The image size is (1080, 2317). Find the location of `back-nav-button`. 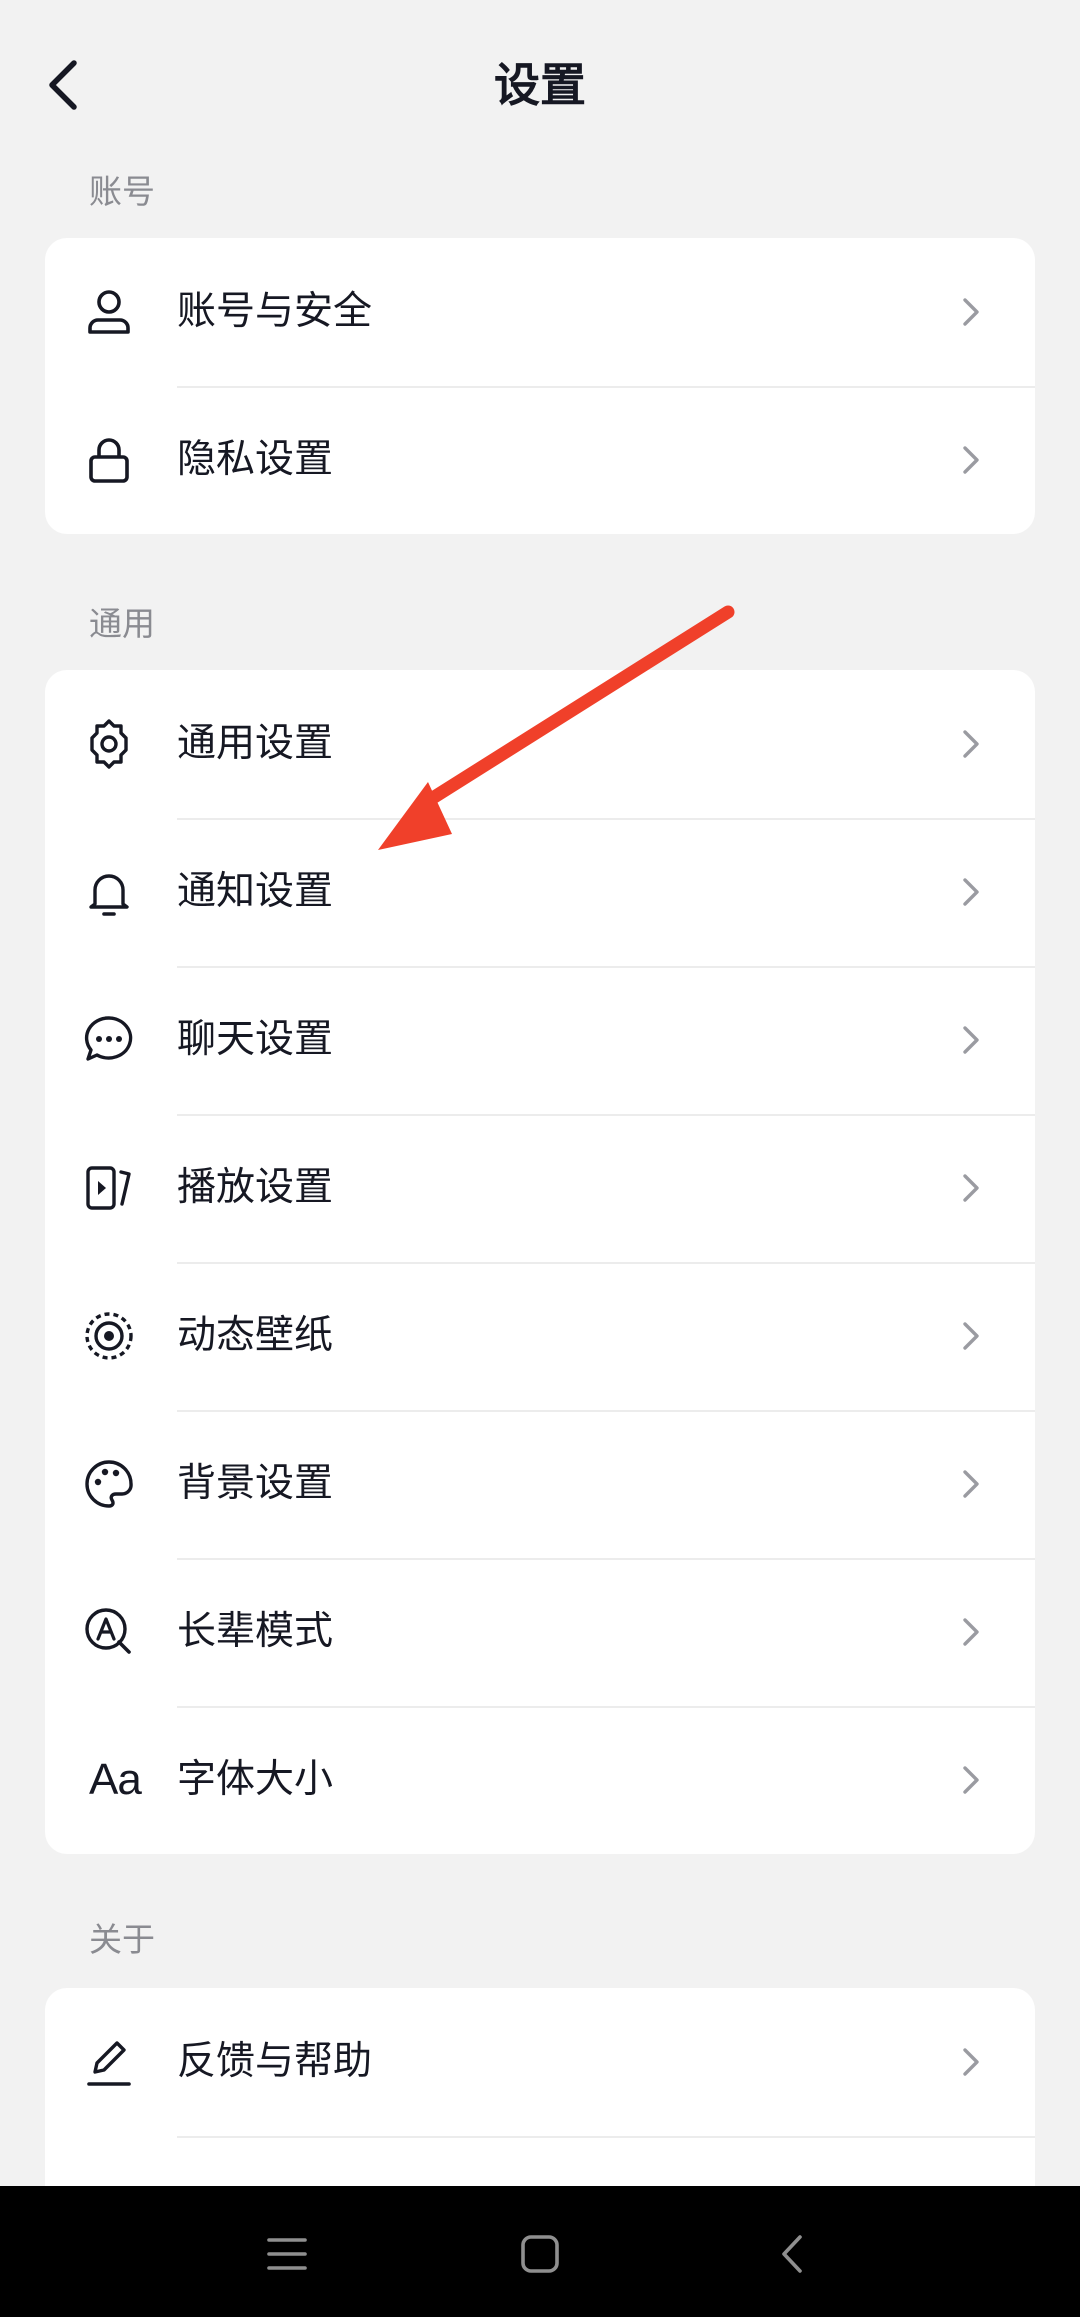

back-nav-button is located at coordinates (792, 2254).